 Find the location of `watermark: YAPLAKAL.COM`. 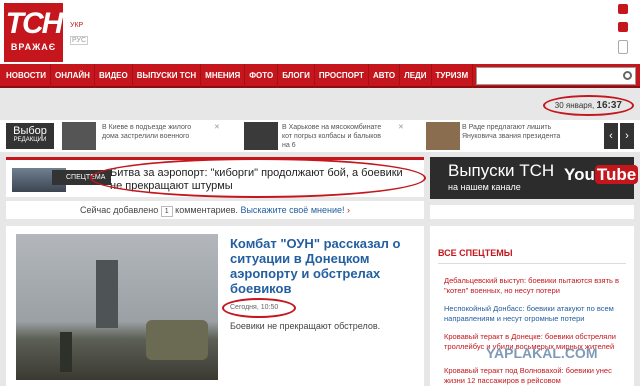

watermark: YAPLAKAL.COM is located at coordinates (542, 353).